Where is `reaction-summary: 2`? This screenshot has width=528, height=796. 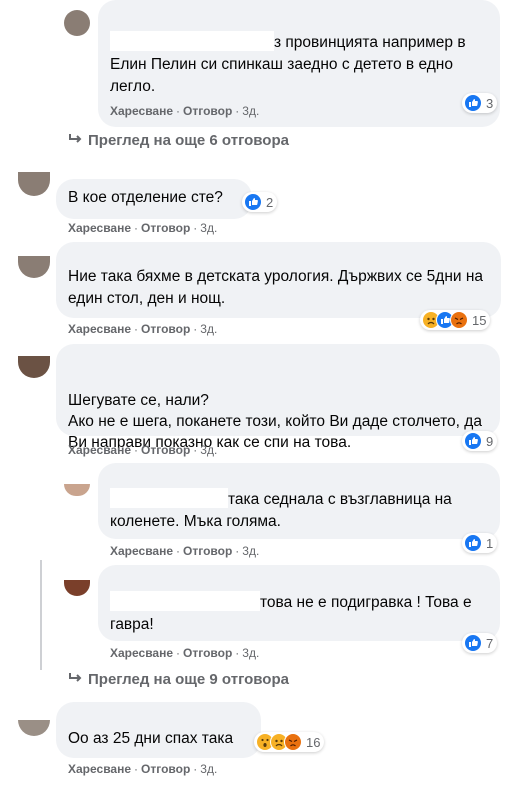
reaction-summary: 2 is located at coordinates (260, 202).